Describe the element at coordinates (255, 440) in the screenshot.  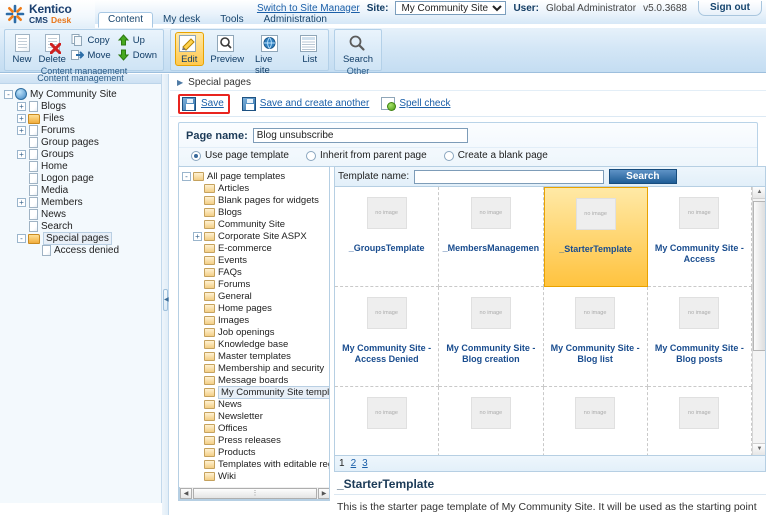
I see `template-category-node: Press releases` at that location.